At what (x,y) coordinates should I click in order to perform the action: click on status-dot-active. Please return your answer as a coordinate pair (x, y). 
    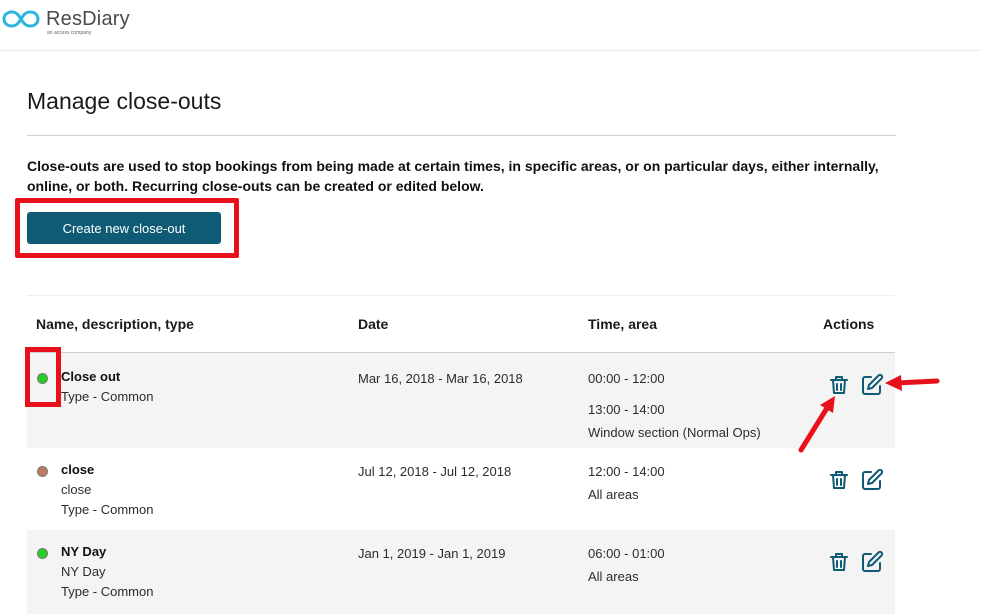
    Looking at the image, I should click on (42, 553).